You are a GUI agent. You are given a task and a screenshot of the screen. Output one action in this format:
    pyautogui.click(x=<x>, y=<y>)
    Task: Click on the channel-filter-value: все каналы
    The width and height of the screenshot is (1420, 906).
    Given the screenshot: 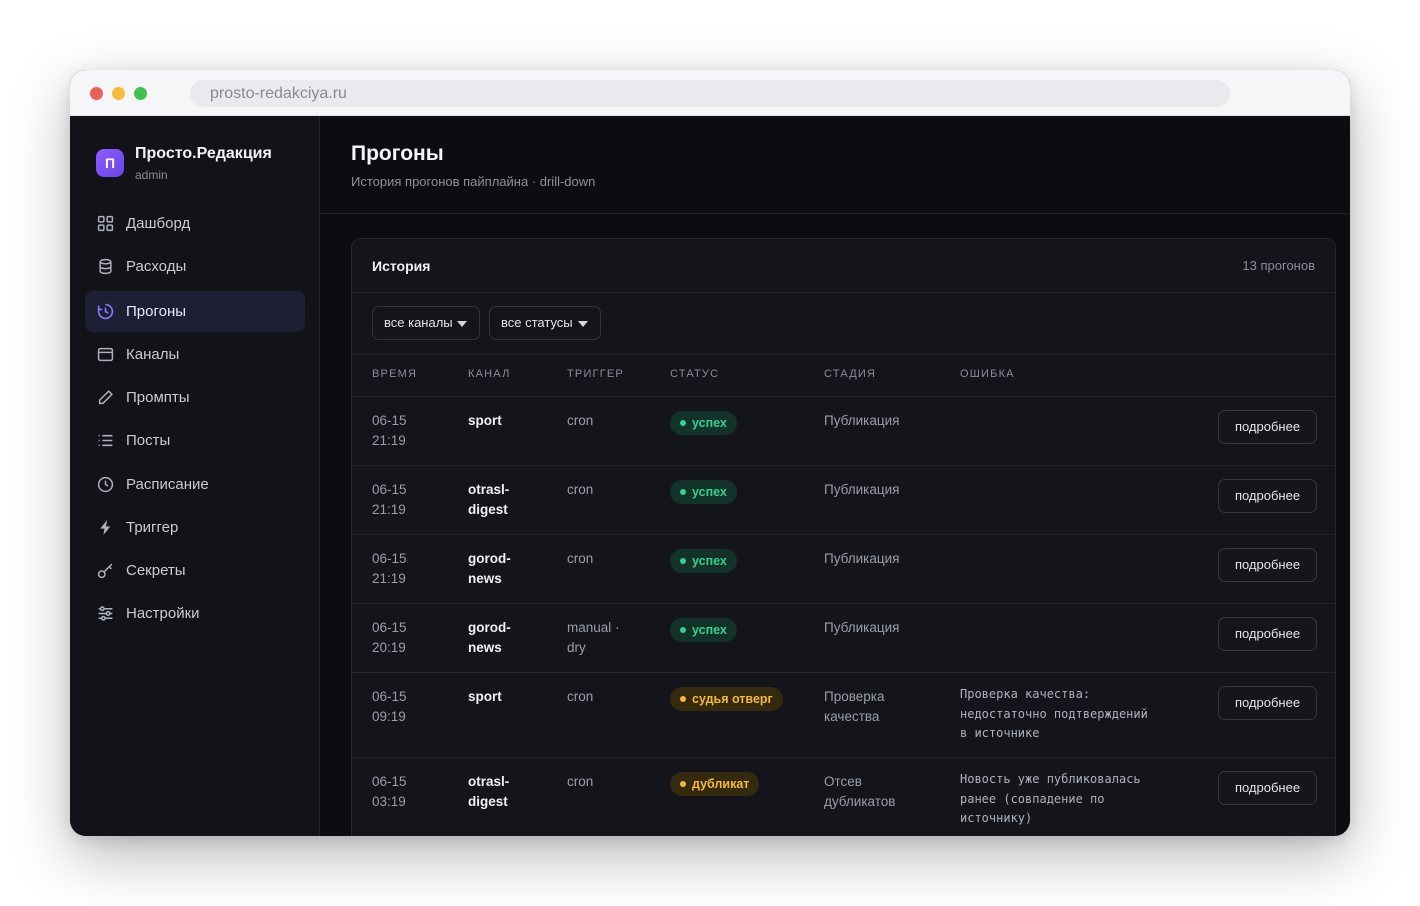 What is the action you would take?
    pyautogui.click(x=418, y=322)
    